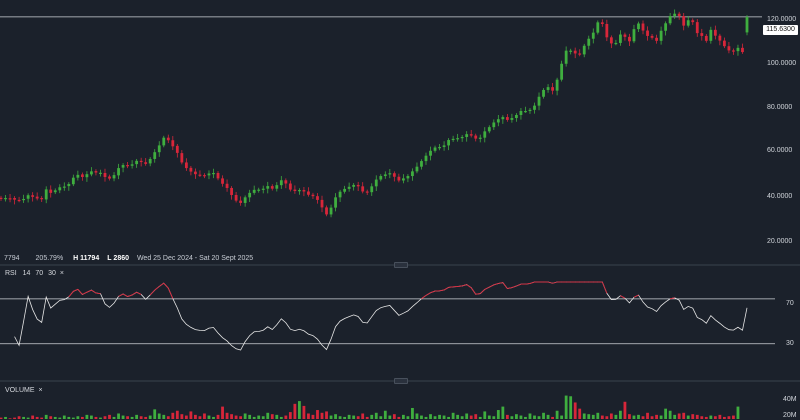  What do you see at coordinates (50, 258) in the screenshot?
I see `summary-change: 205.79%` at bounding box center [50, 258].